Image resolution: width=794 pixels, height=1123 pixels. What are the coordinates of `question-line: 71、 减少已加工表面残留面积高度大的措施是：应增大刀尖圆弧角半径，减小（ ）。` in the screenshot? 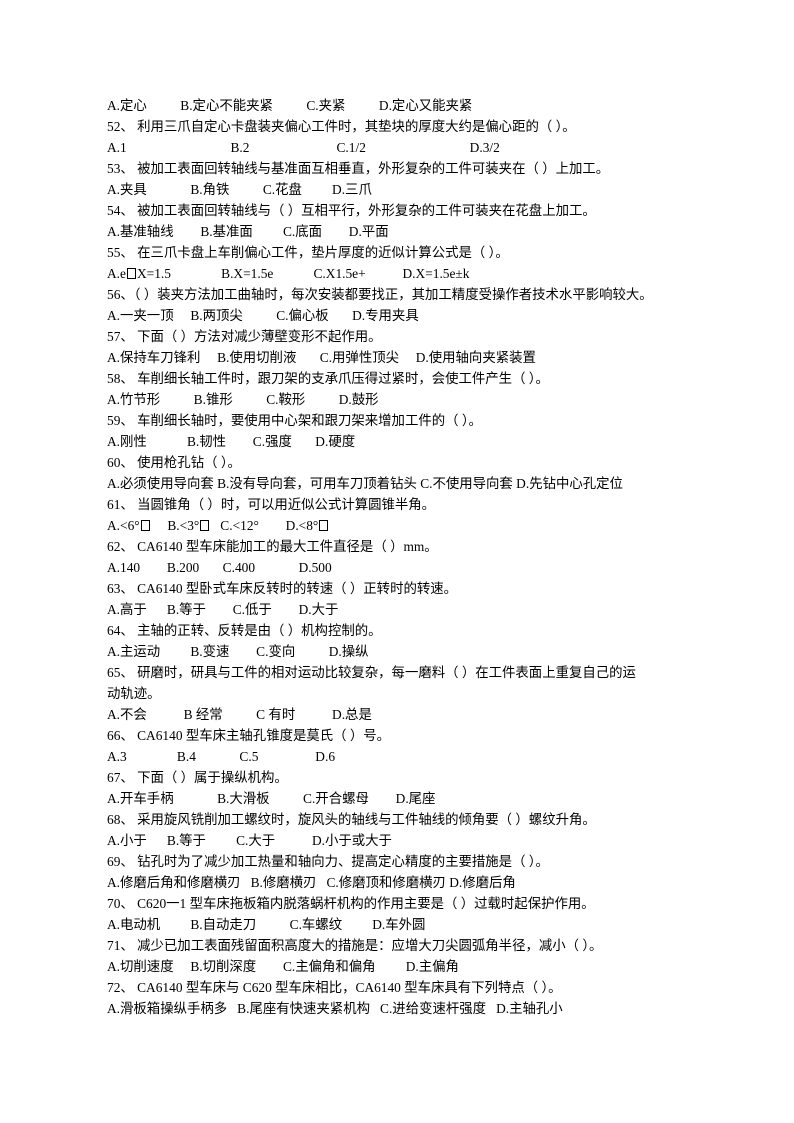 It's located at (355, 945).